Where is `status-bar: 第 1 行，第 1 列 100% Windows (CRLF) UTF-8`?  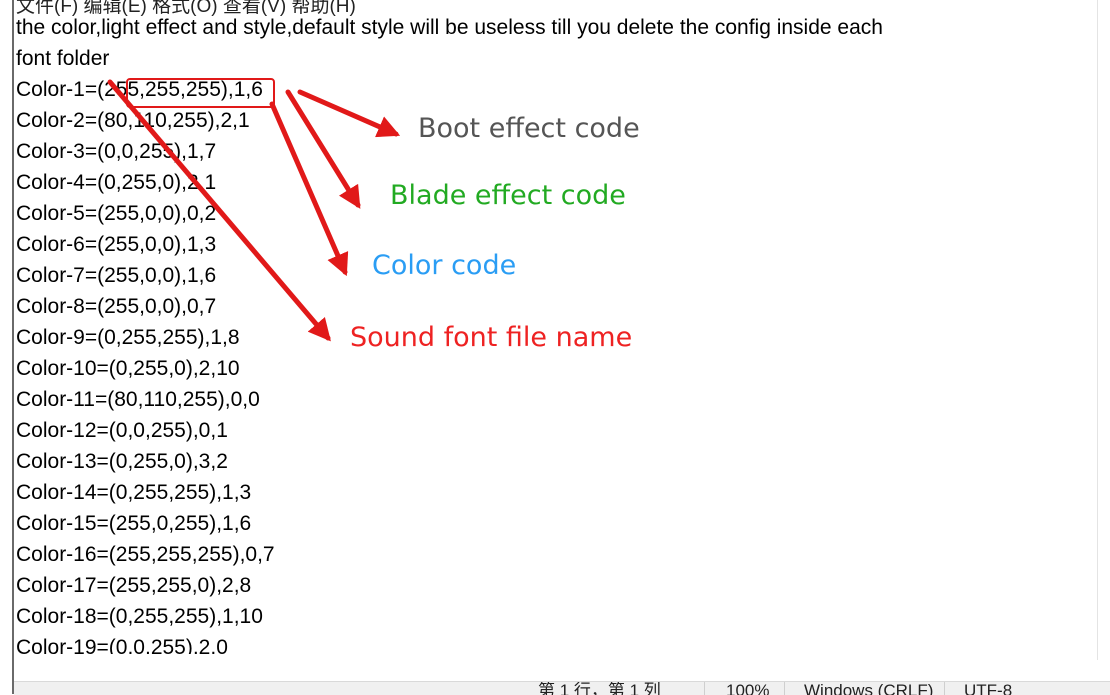 status-bar: 第 1 行，第 1 列 100% Windows (CRLF) UTF-8 is located at coordinates (562, 688).